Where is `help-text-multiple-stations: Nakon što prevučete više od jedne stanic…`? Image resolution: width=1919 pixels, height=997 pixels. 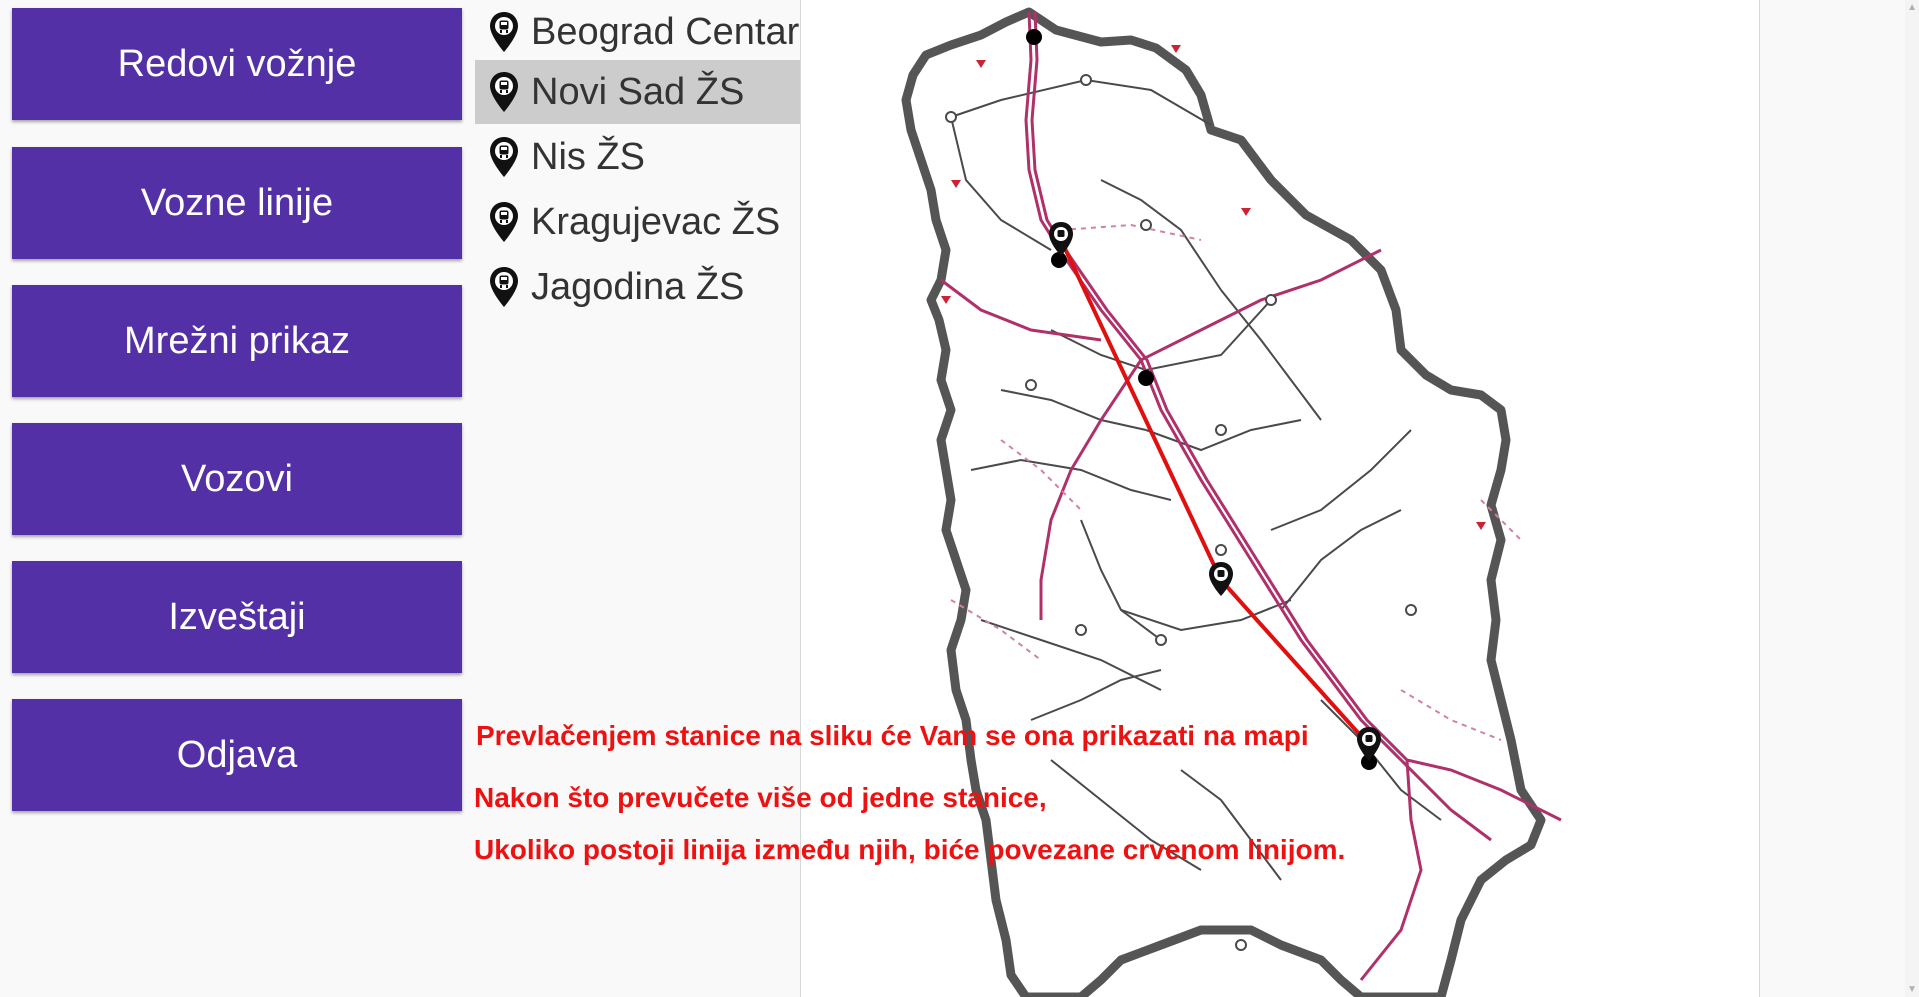
help-text-multiple-stations: Nakon što prevučete više od jedne stanic… is located at coordinates (760, 797).